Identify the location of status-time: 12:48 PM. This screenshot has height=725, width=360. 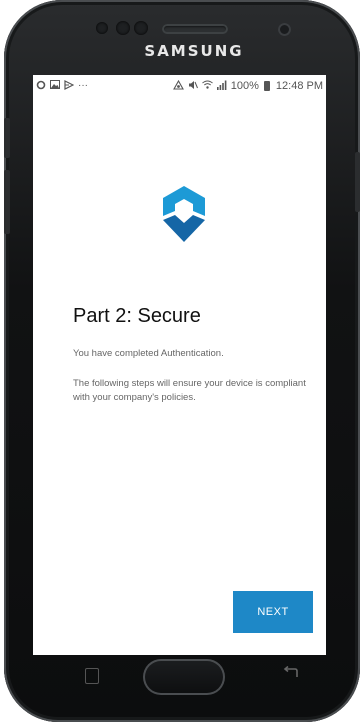
(299, 86).